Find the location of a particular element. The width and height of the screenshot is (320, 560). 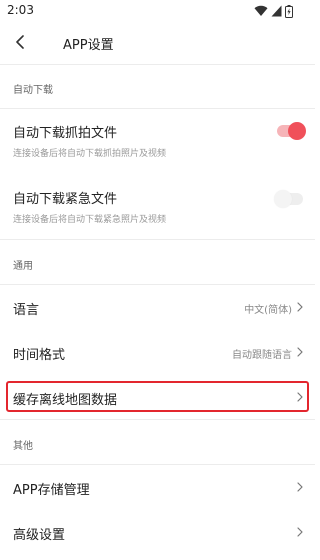

setting-row-app-storage: APP存储管理 is located at coordinates (157, 487).